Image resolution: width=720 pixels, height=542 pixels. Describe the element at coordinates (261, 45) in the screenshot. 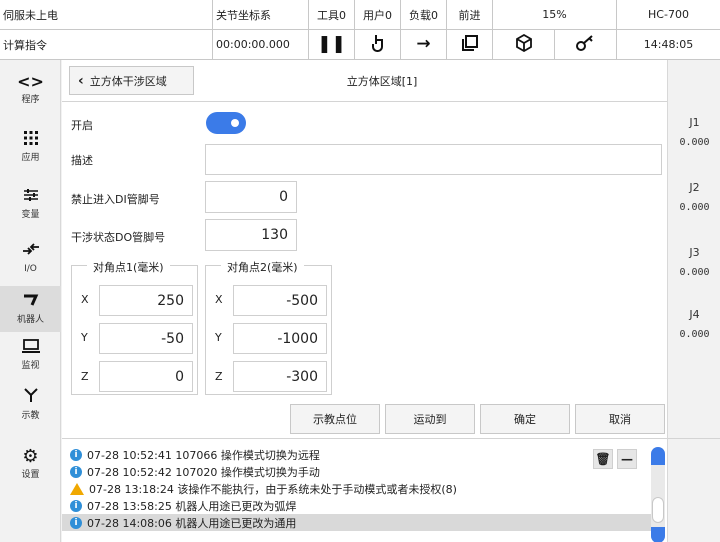

I see `run-timer: 00:00:00.000` at that location.